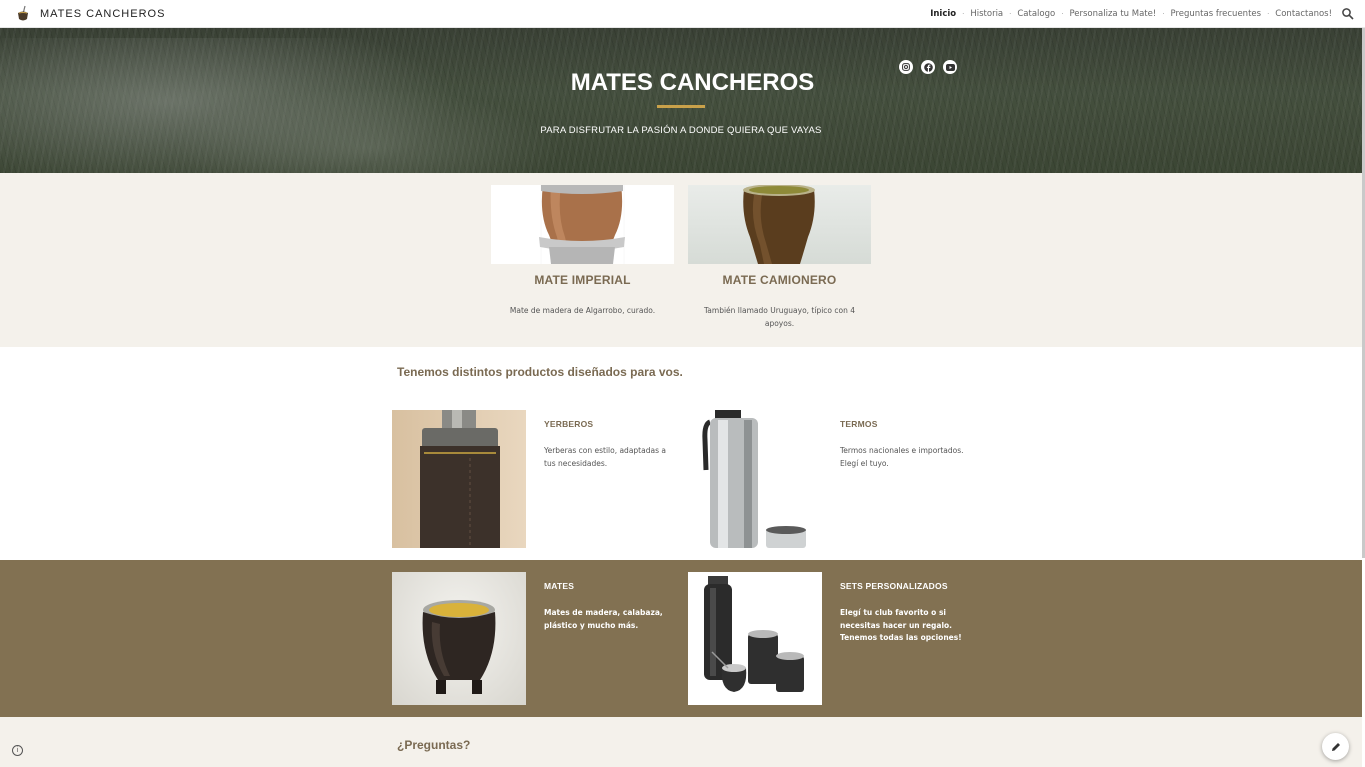 The height and width of the screenshot is (767, 1365). I want to click on edit-button, so click(1335, 746).